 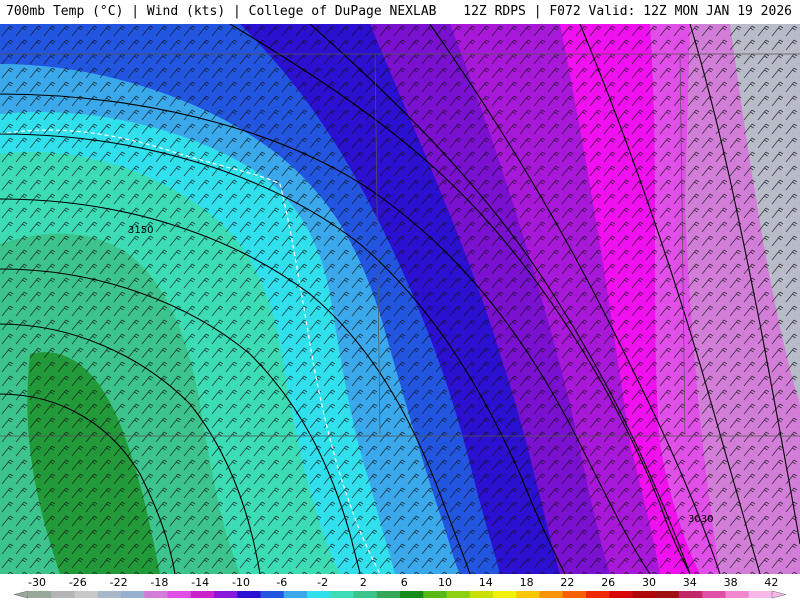 What do you see at coordinates (649, 582) in the screenshot?
I see `colorbar-tick-label: 30` at bounding box center [649, 582].